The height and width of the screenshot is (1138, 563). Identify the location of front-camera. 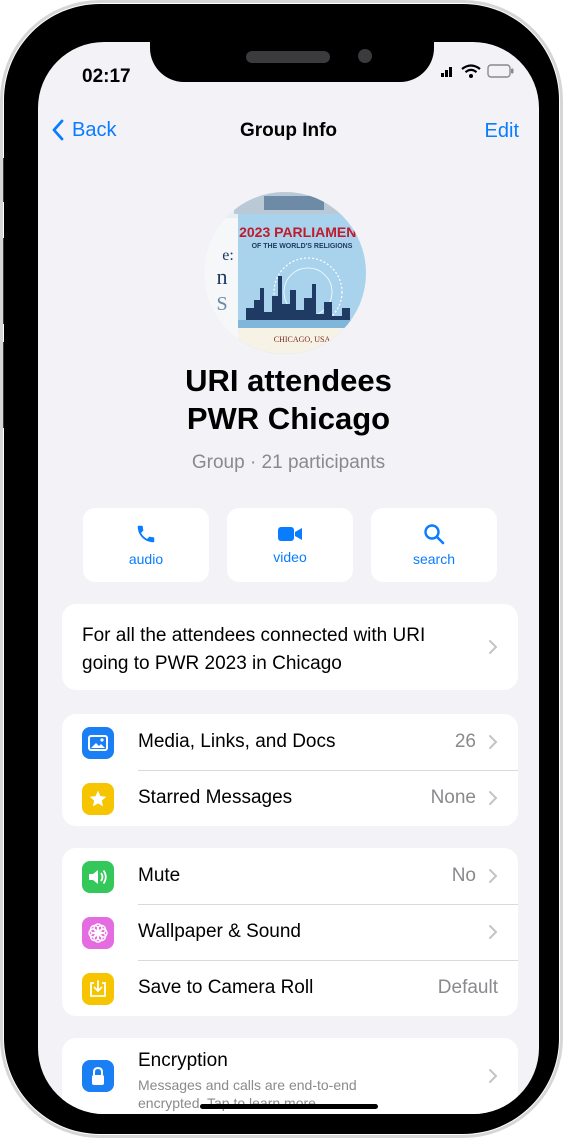
(365, 56).